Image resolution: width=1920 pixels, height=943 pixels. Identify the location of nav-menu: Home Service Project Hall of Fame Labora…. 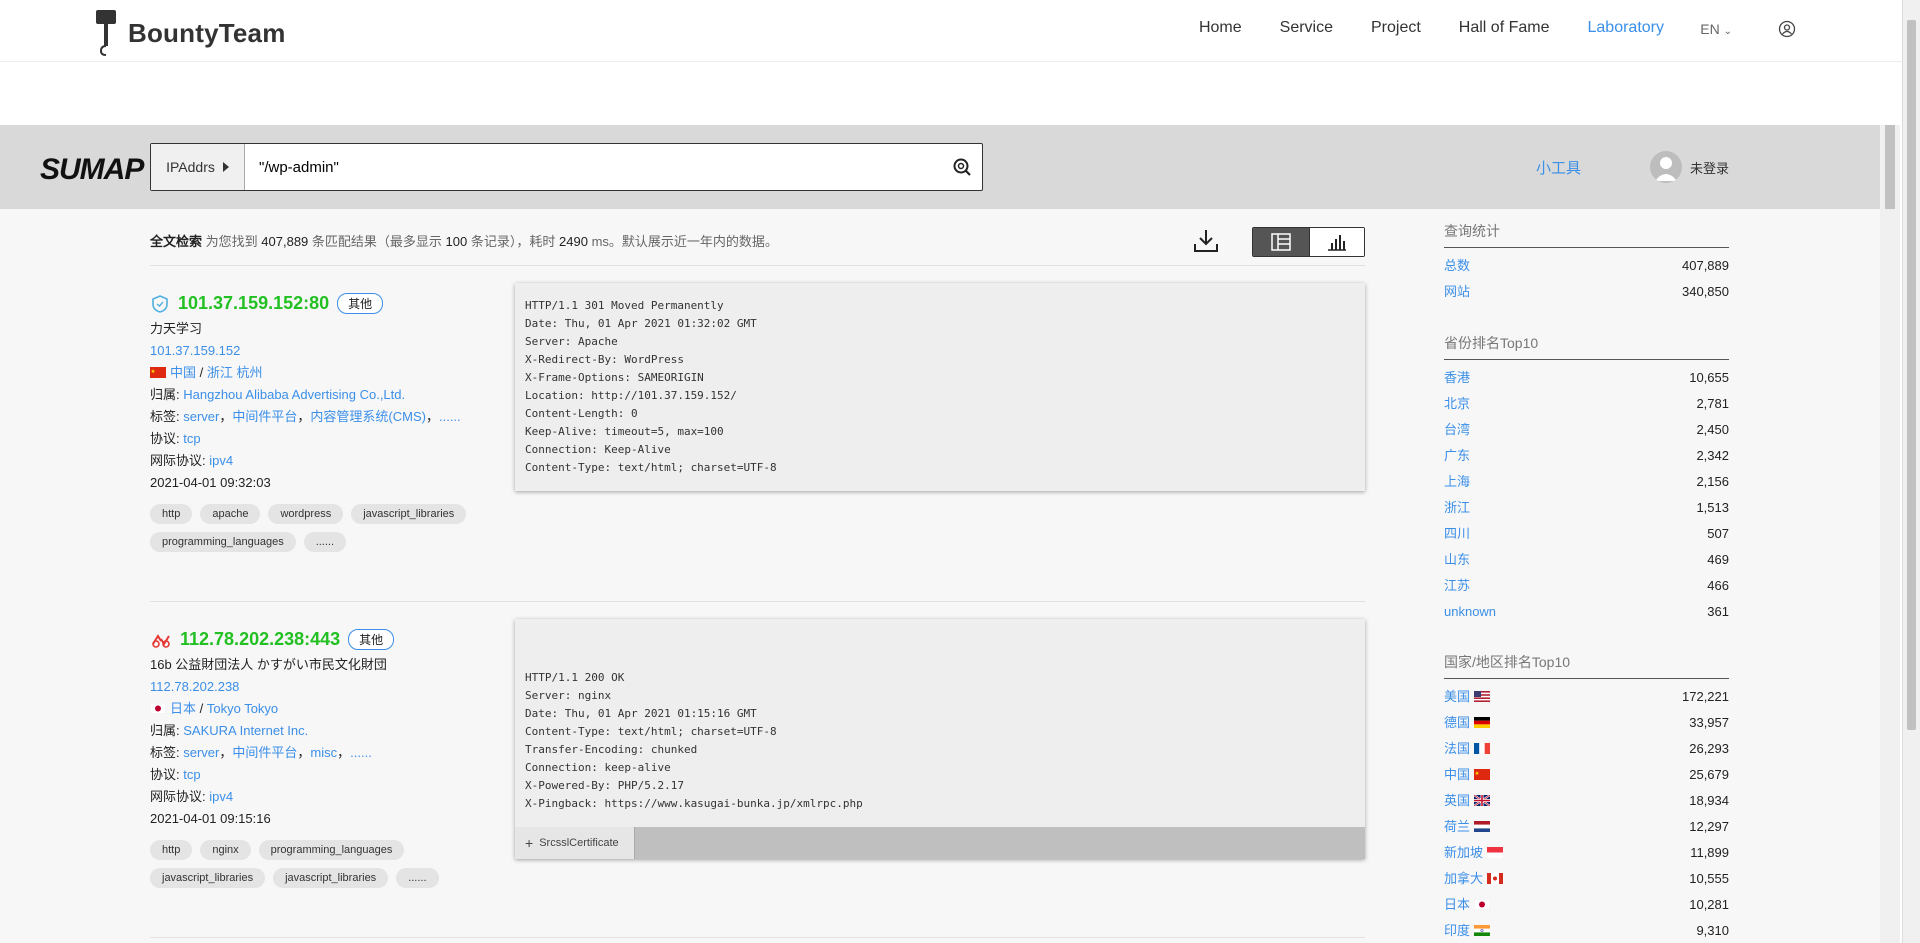
(1431, 28).